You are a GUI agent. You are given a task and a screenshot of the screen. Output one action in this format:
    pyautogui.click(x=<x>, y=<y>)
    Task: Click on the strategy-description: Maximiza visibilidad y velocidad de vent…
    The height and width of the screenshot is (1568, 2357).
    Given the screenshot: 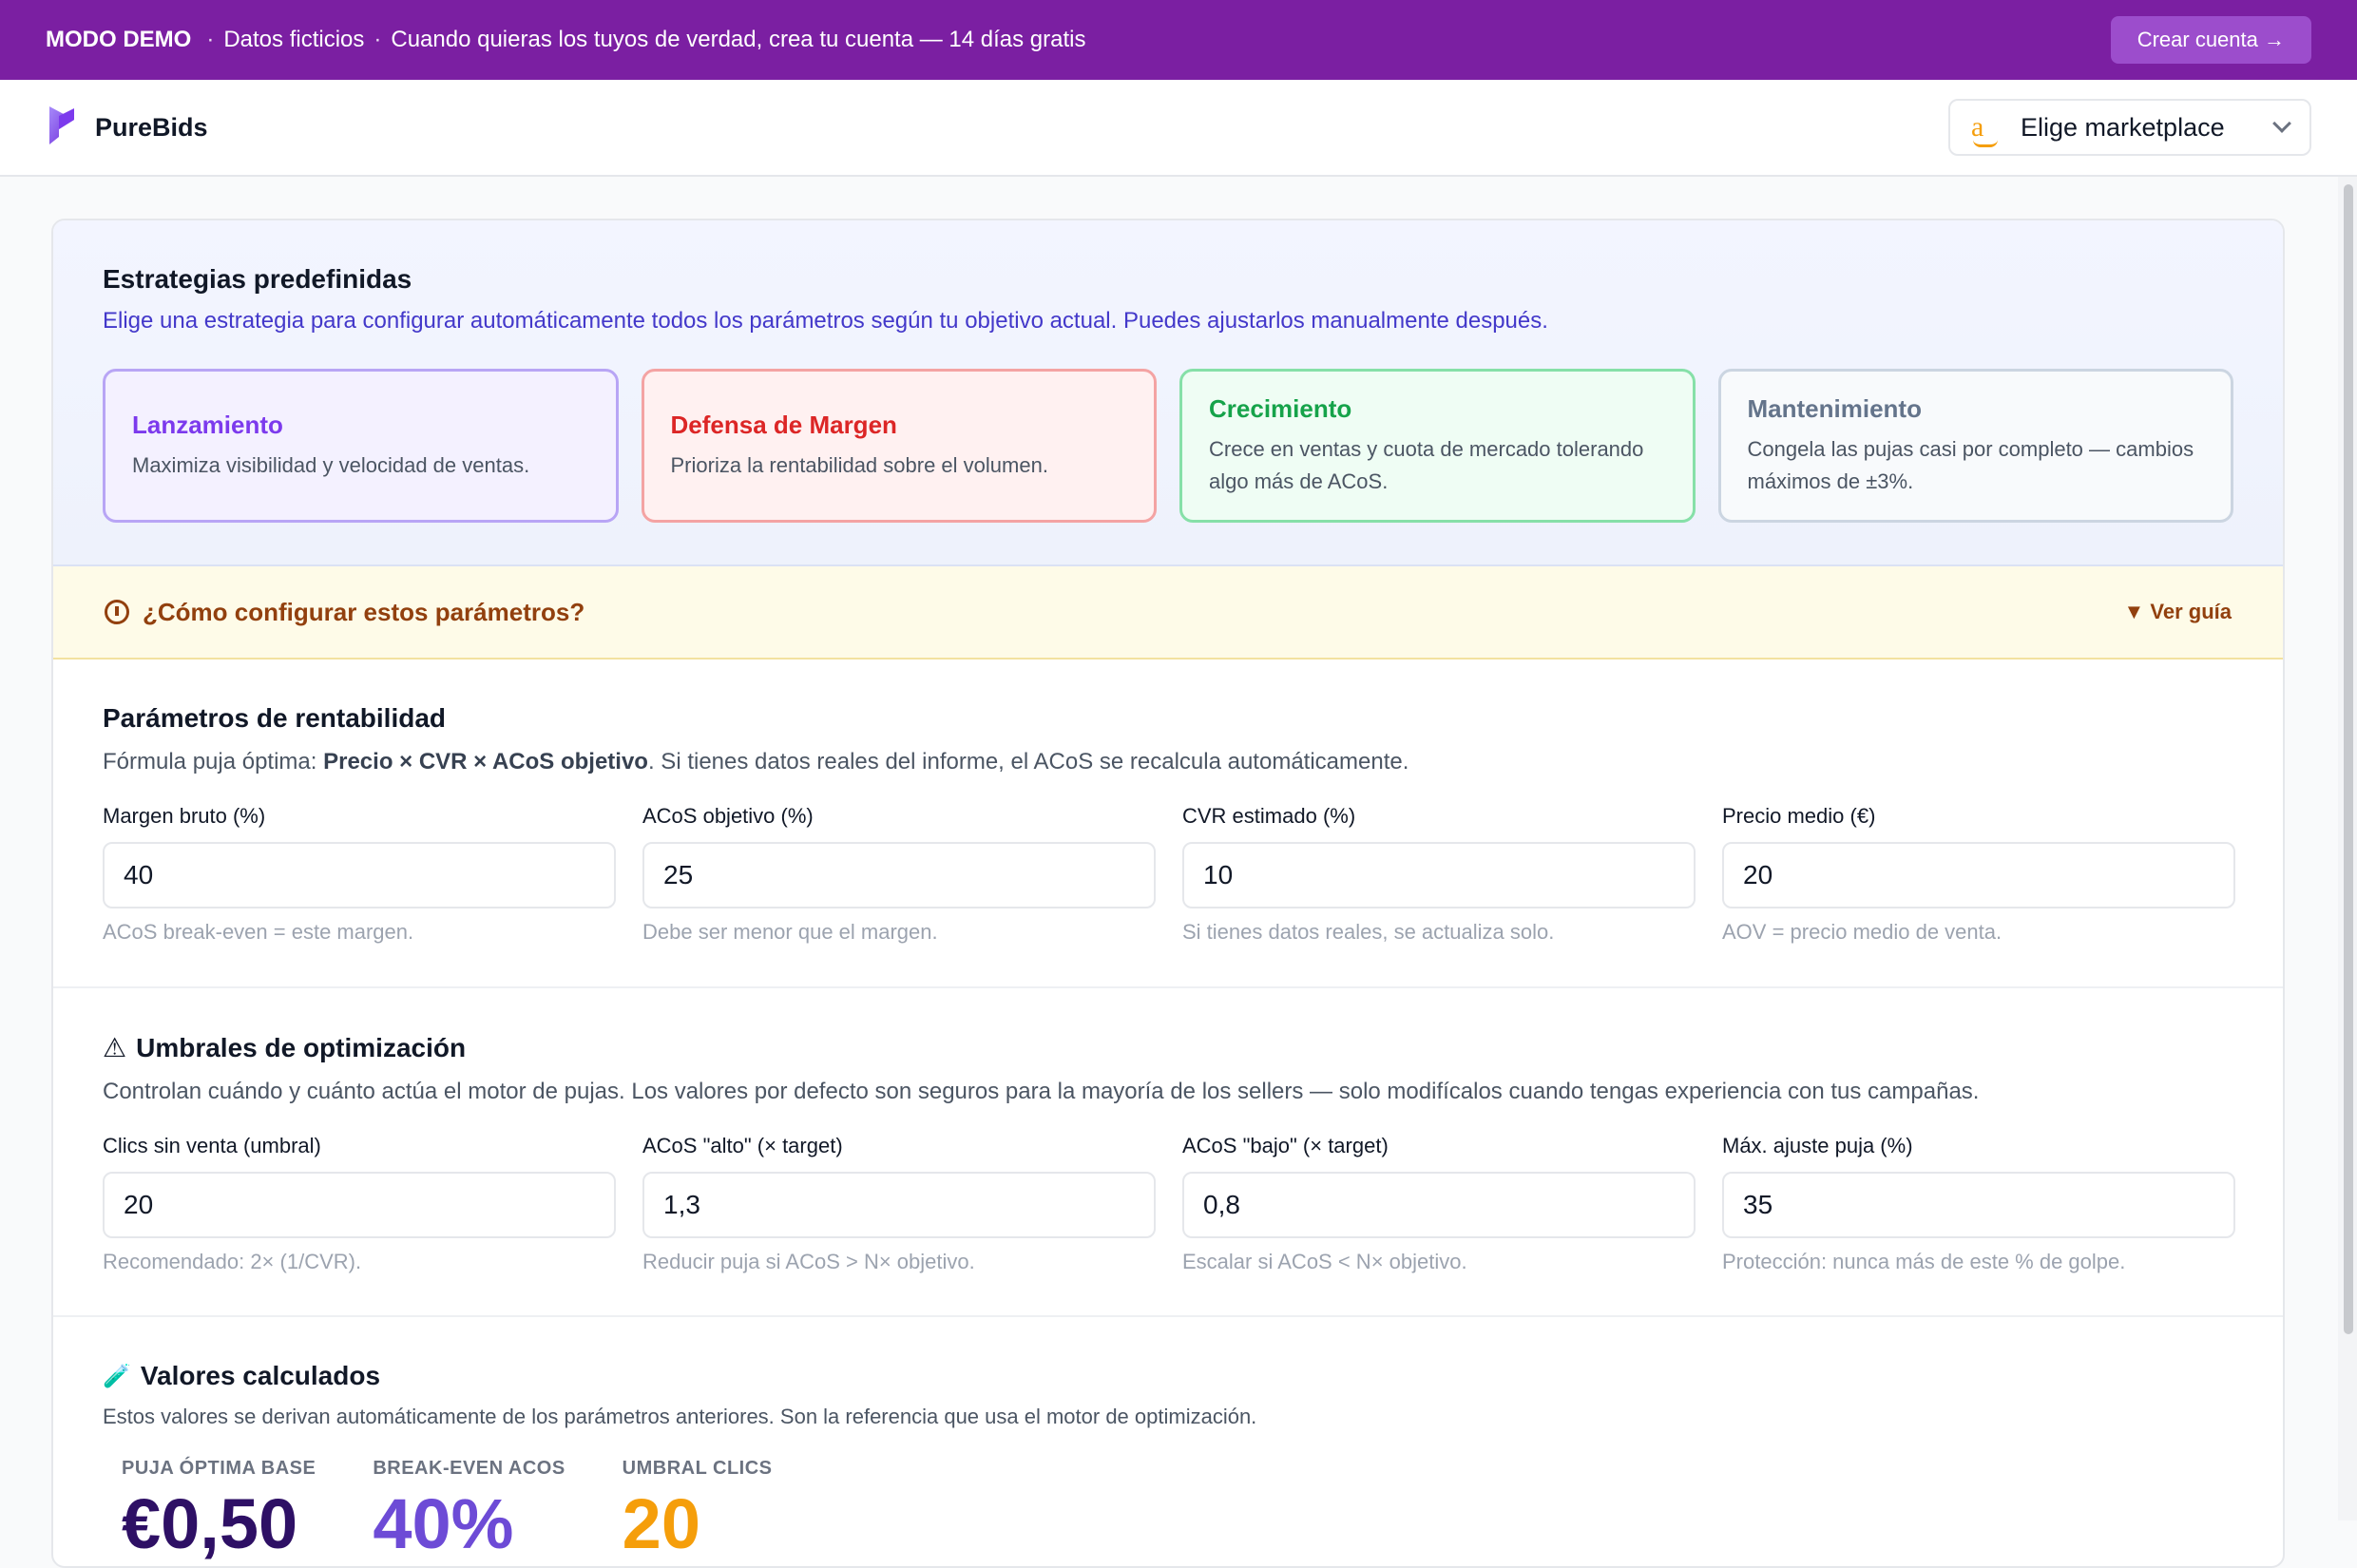 What is the action you would take?
    pyautogui.click(x=331, y=465)
    